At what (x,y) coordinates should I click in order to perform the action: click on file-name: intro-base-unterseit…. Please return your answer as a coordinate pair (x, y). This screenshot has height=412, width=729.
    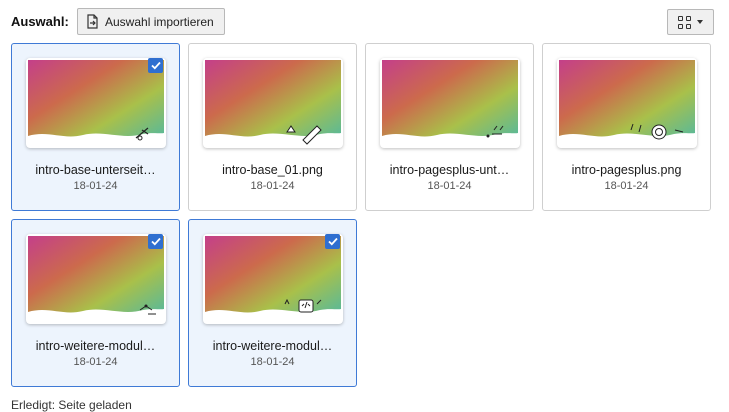
    Looking at the image, I should click on (95, 170).